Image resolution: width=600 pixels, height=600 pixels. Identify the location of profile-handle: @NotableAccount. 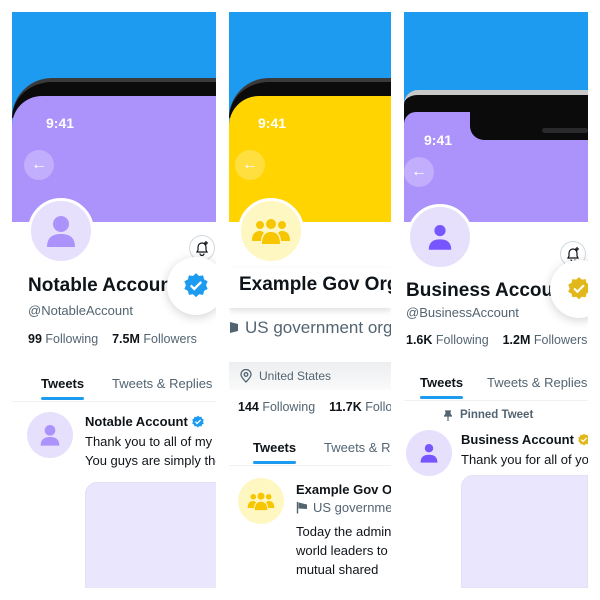
(80, 310).